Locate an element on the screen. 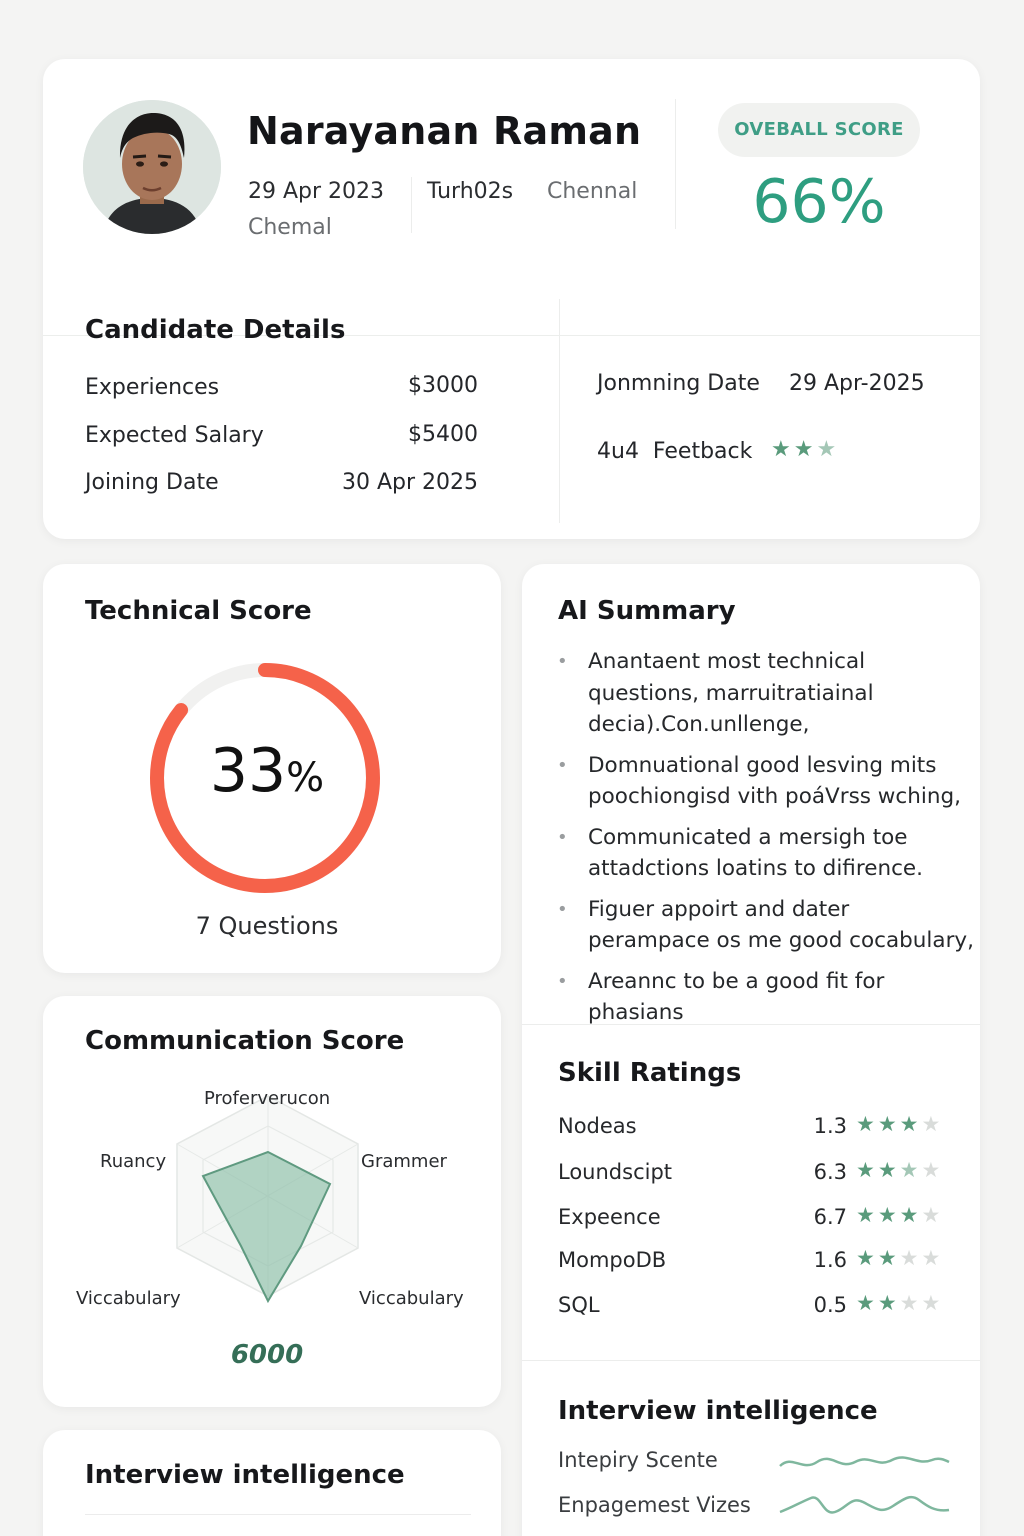 The width and height of the screenshot is (1024, 1536). overall-score-badge: OVEBALL SCORE is located at coordinates (819, 130).